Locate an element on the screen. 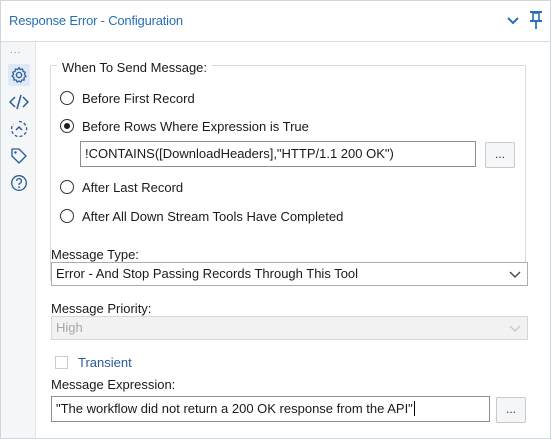  when-to-send-legend: When To Send Message: is located at coordinates (135, 67).